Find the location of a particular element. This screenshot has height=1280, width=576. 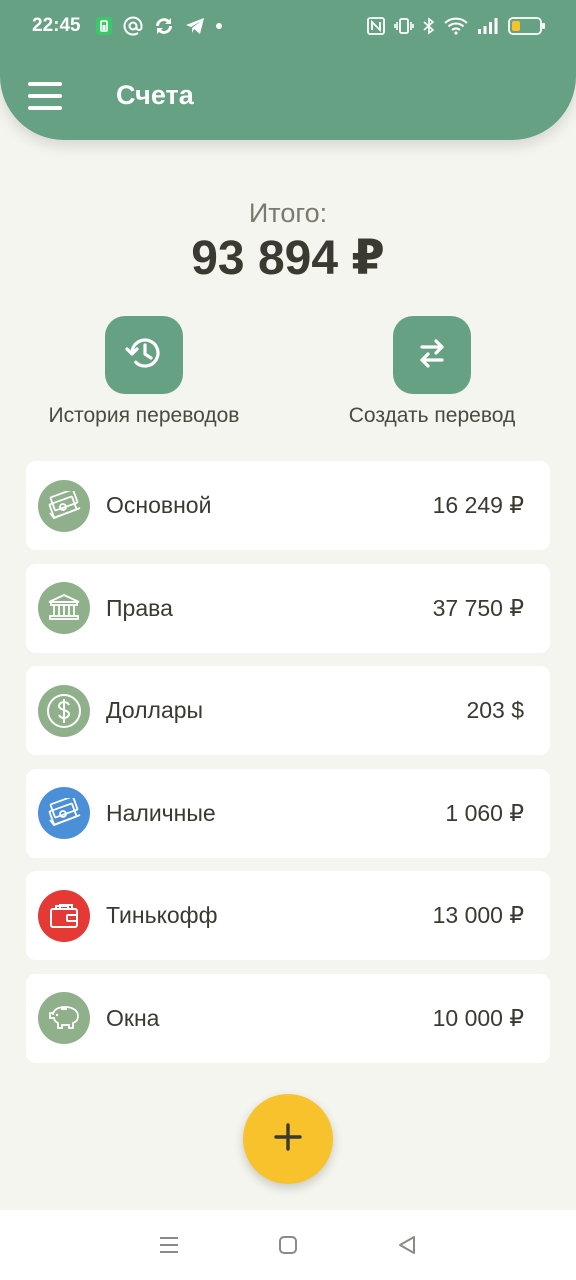

account-name: Наличные is located at coordinates (161, 812).